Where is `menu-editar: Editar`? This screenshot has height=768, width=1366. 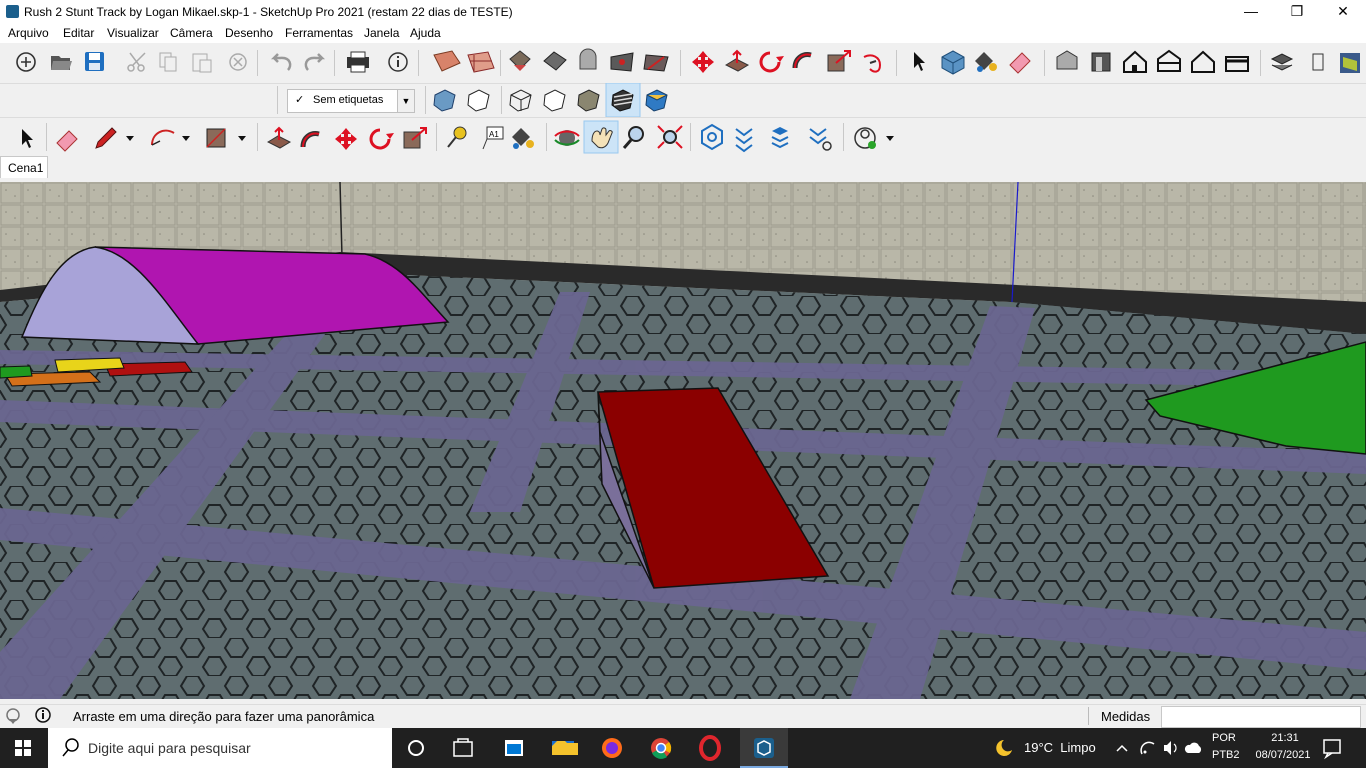 menu-editar: Editar is located at coordinates (78, 33).